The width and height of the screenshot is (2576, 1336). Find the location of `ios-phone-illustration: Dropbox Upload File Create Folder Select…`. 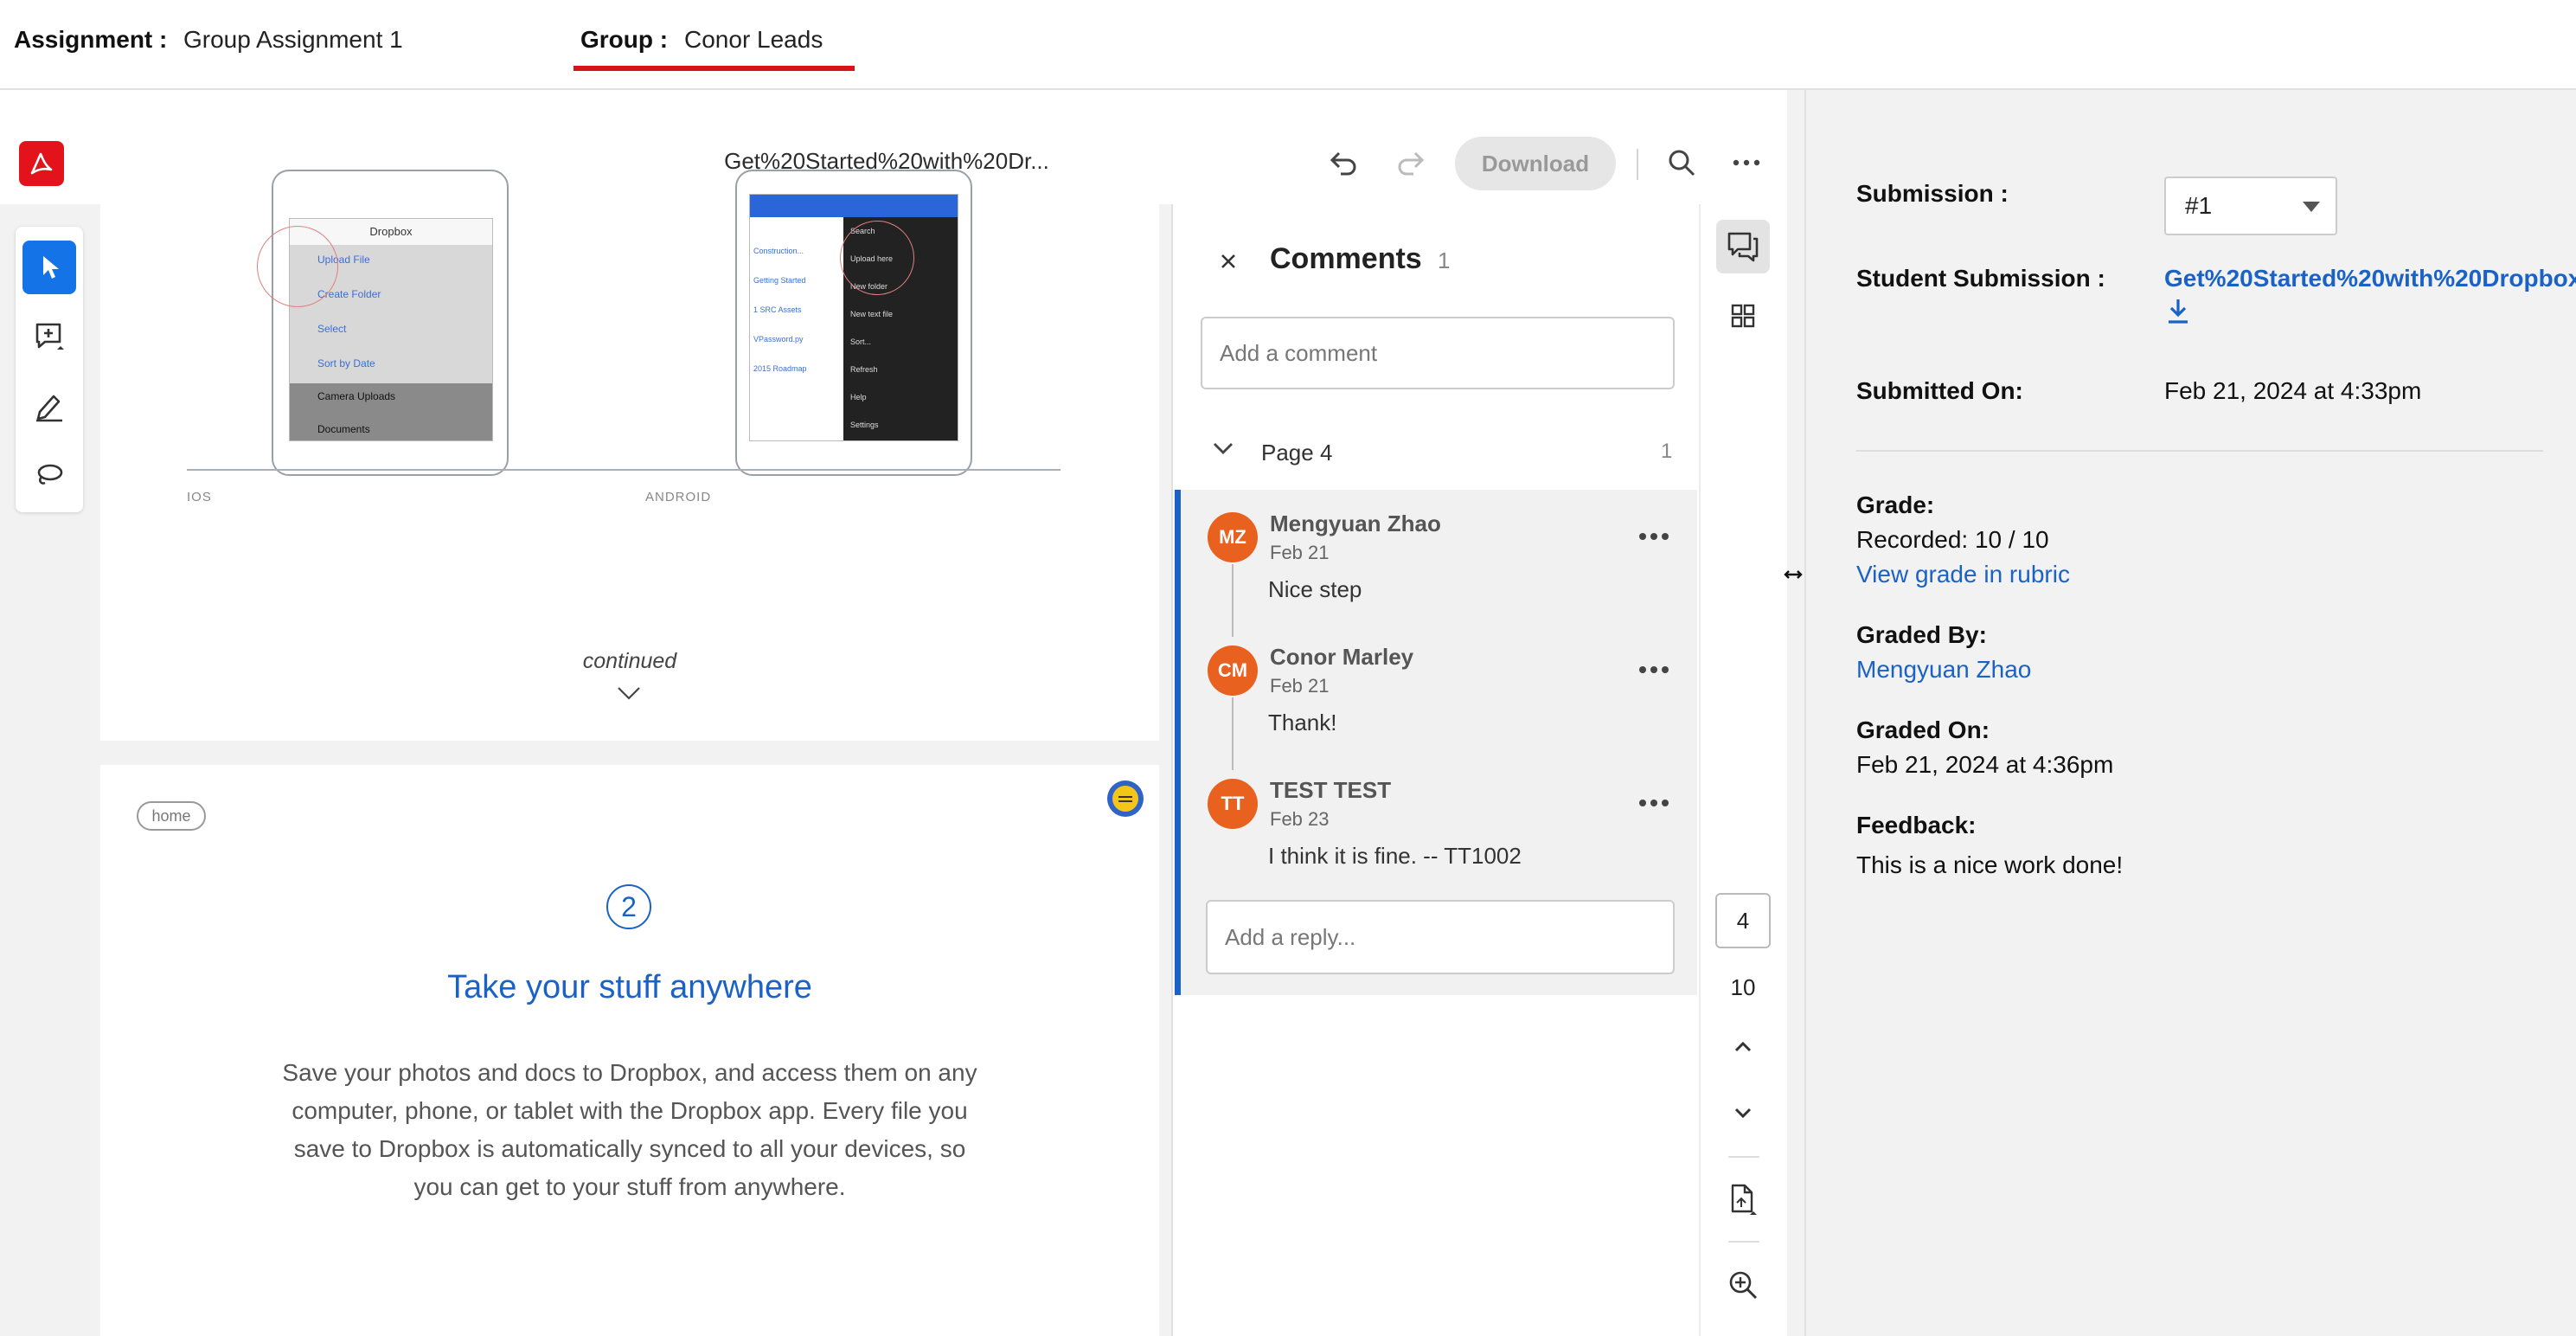

ios-phone-illustration: Dropbox Upload File Create Folder Select… is located at coordinates (383, 323).